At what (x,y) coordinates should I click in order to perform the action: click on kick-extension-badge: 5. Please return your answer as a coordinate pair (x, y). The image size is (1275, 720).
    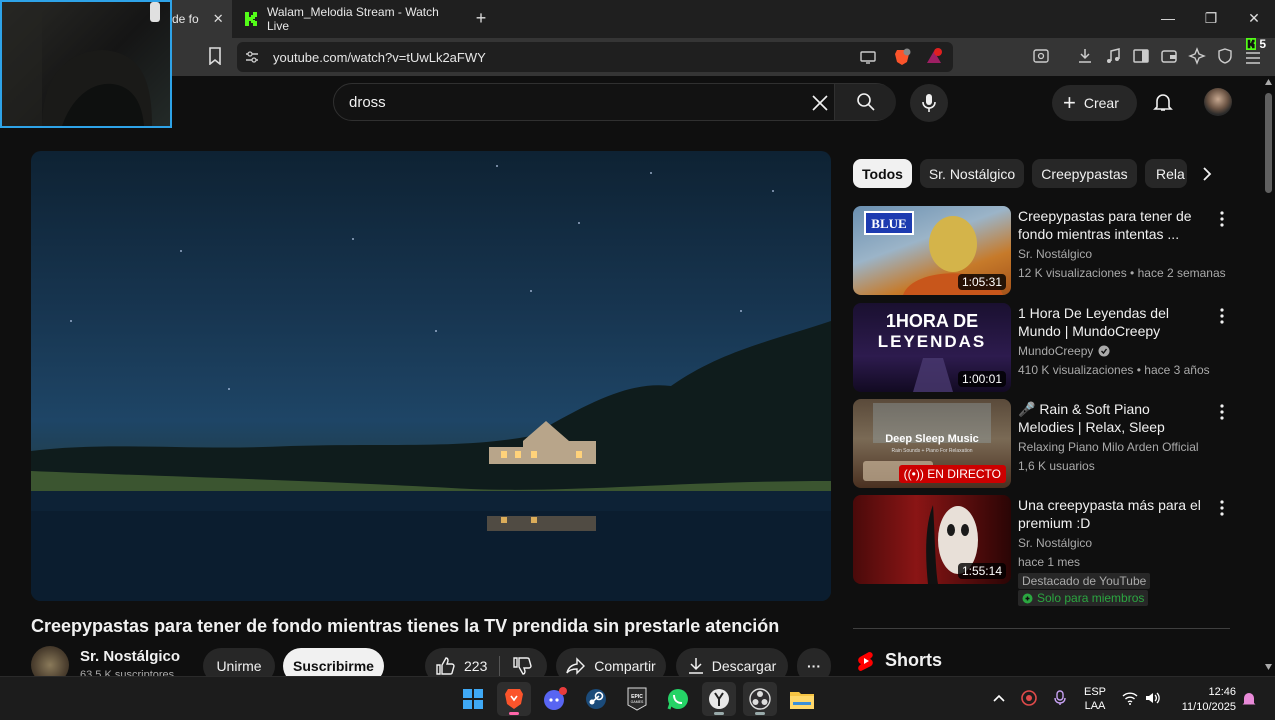
    Looking at the image, I should click on (1256, 44).